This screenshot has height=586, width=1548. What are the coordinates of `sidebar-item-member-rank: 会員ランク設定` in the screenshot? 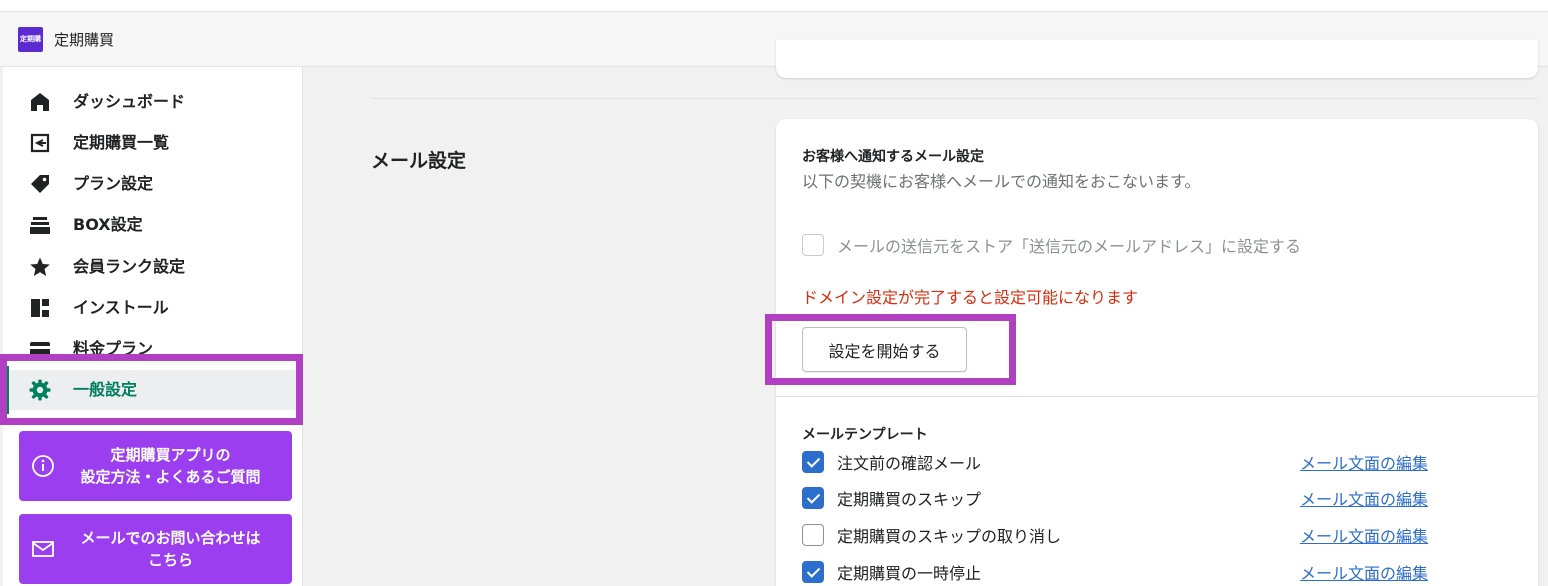 It's located at (153, 267).